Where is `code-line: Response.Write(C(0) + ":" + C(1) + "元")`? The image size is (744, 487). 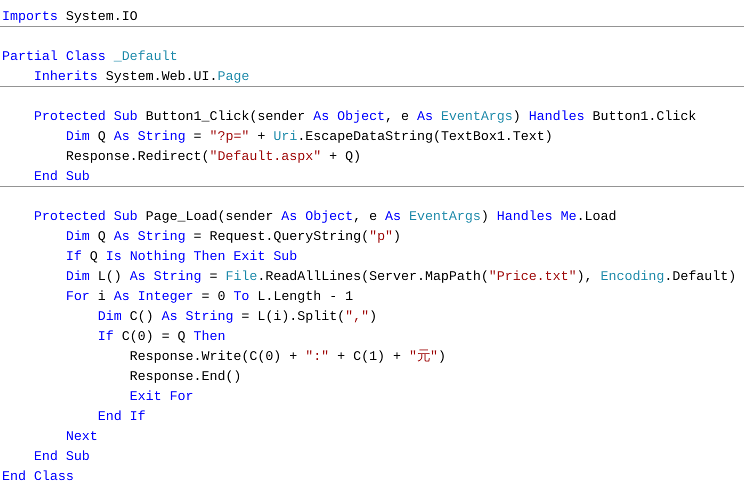 code-line: Response.Write(C(0) + ":" + C(1) + "元") is located at coordinates (287, 357).